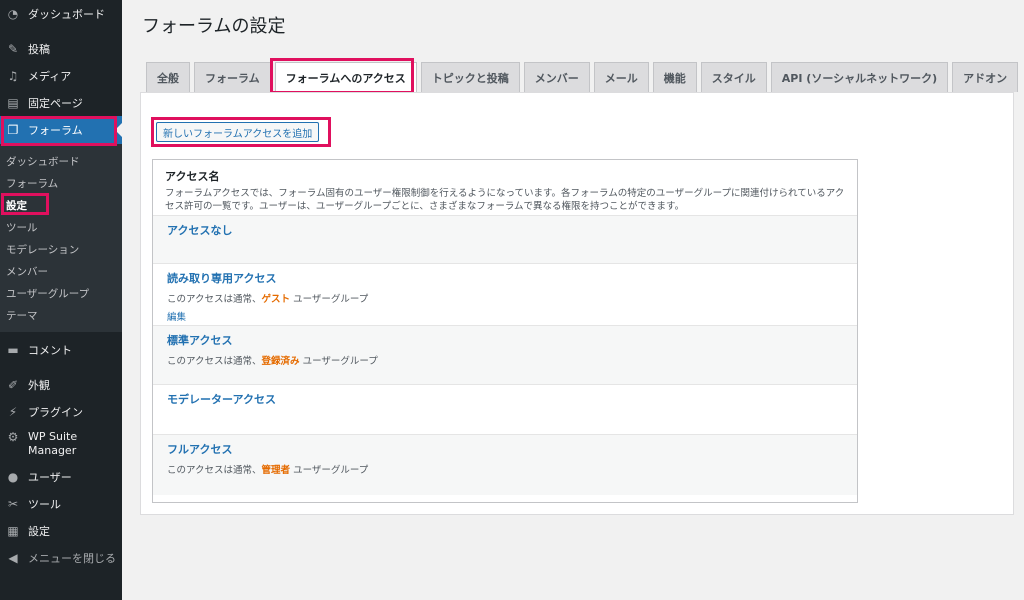 This screenshot has height=600, width=1024. Describe the element at coordinates (61, 315) in the screenshot. I see `submenu-theme: テーマ` at that location.